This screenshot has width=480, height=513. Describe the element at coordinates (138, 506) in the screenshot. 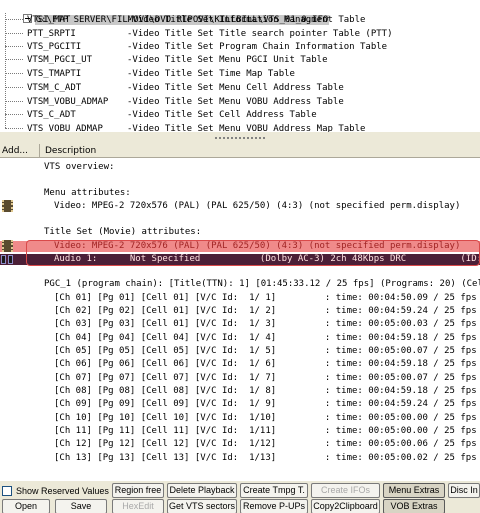

I see `hexedit-button: HexEdit` at that location.